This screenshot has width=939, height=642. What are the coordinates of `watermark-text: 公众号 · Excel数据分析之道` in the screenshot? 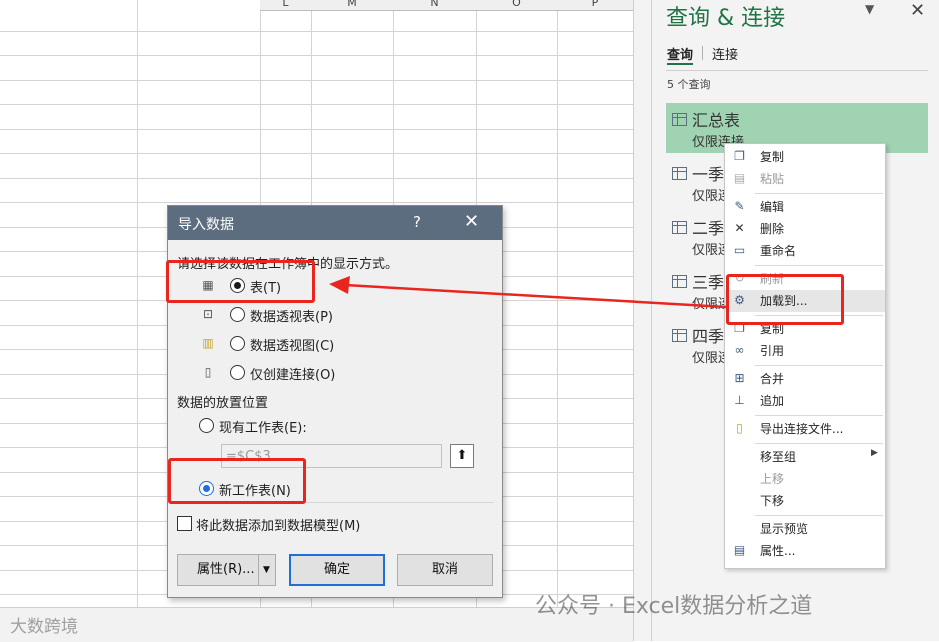 It's located at (674, 606).